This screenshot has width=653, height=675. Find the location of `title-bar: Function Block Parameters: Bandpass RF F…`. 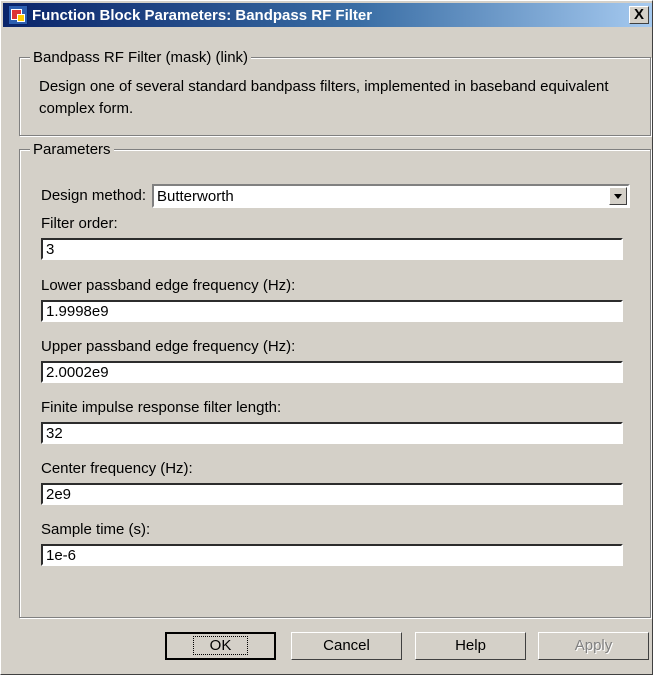

title-bar: Function Block Parameters: Bandpass RF F… is located at coordinates (327, 15).